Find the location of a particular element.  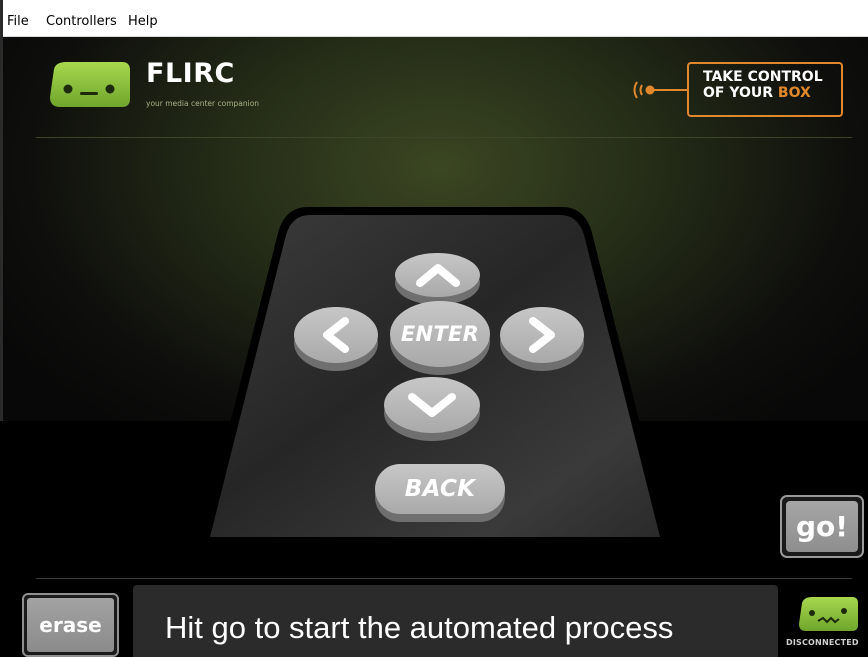

menu-bar: File Controllers Help is located at coordinates (434, 18).